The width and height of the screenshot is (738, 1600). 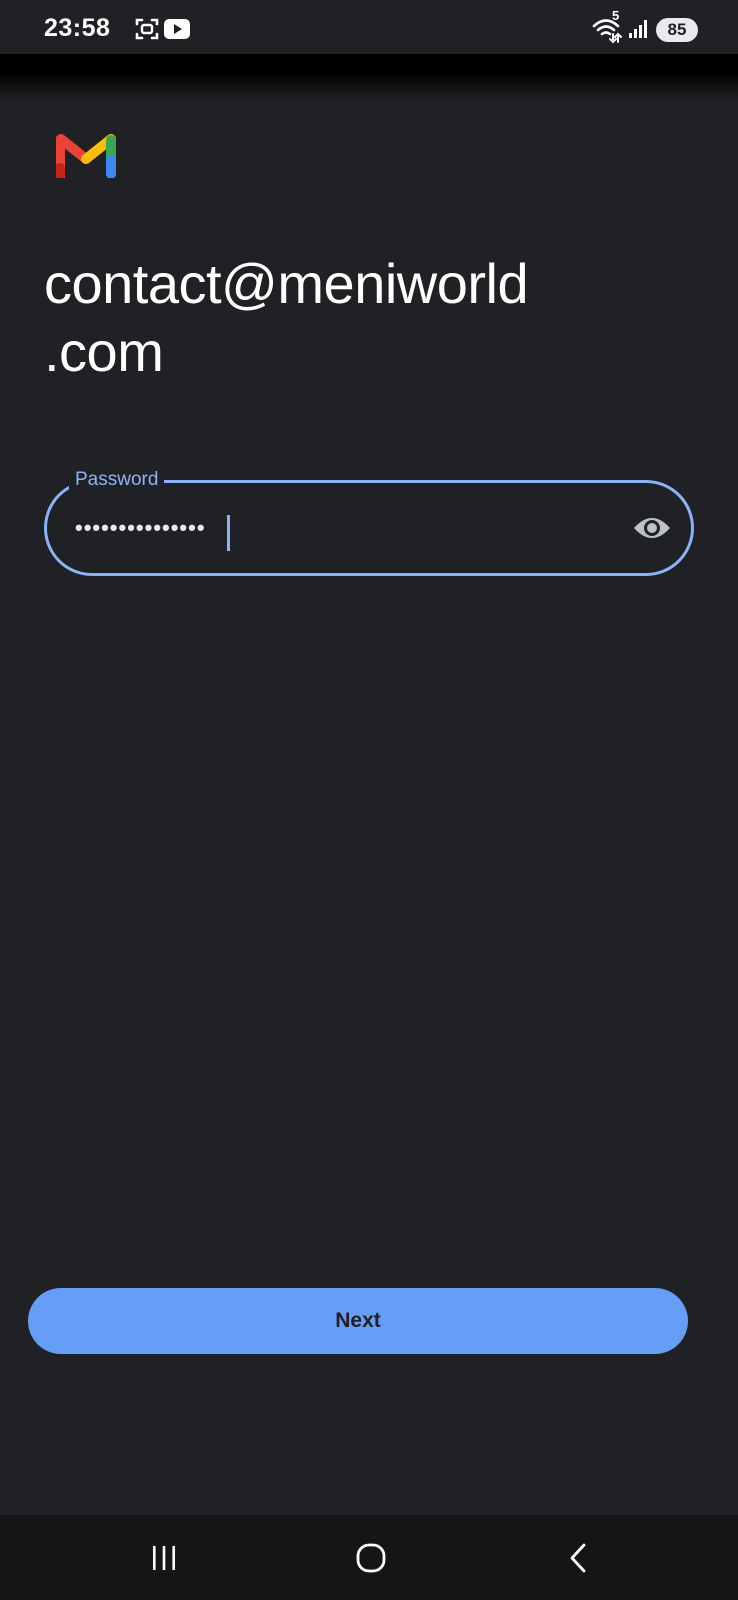 I want to click on email-line-1: contact@meniworld, so click(x=286, y=283).